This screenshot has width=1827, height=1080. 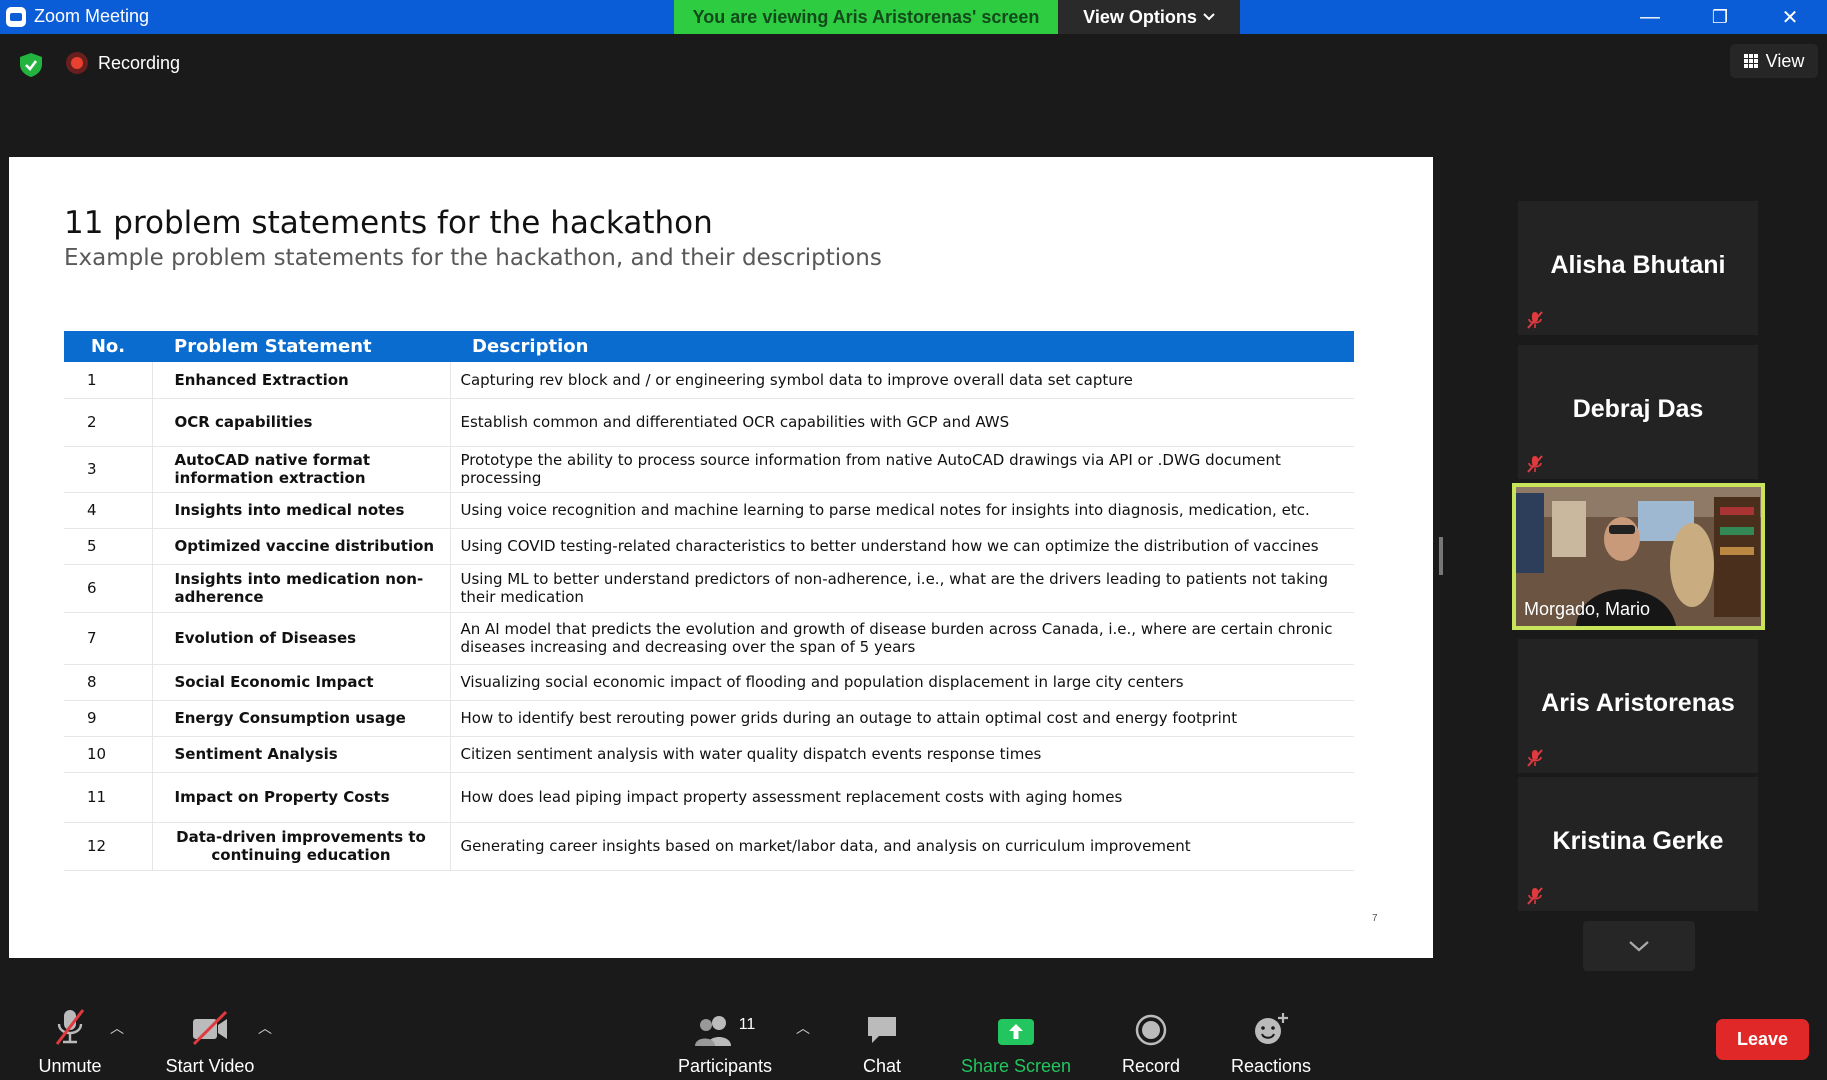 I want to click on row-statement: Impact on Property Costs, so click(x=301, y=797).